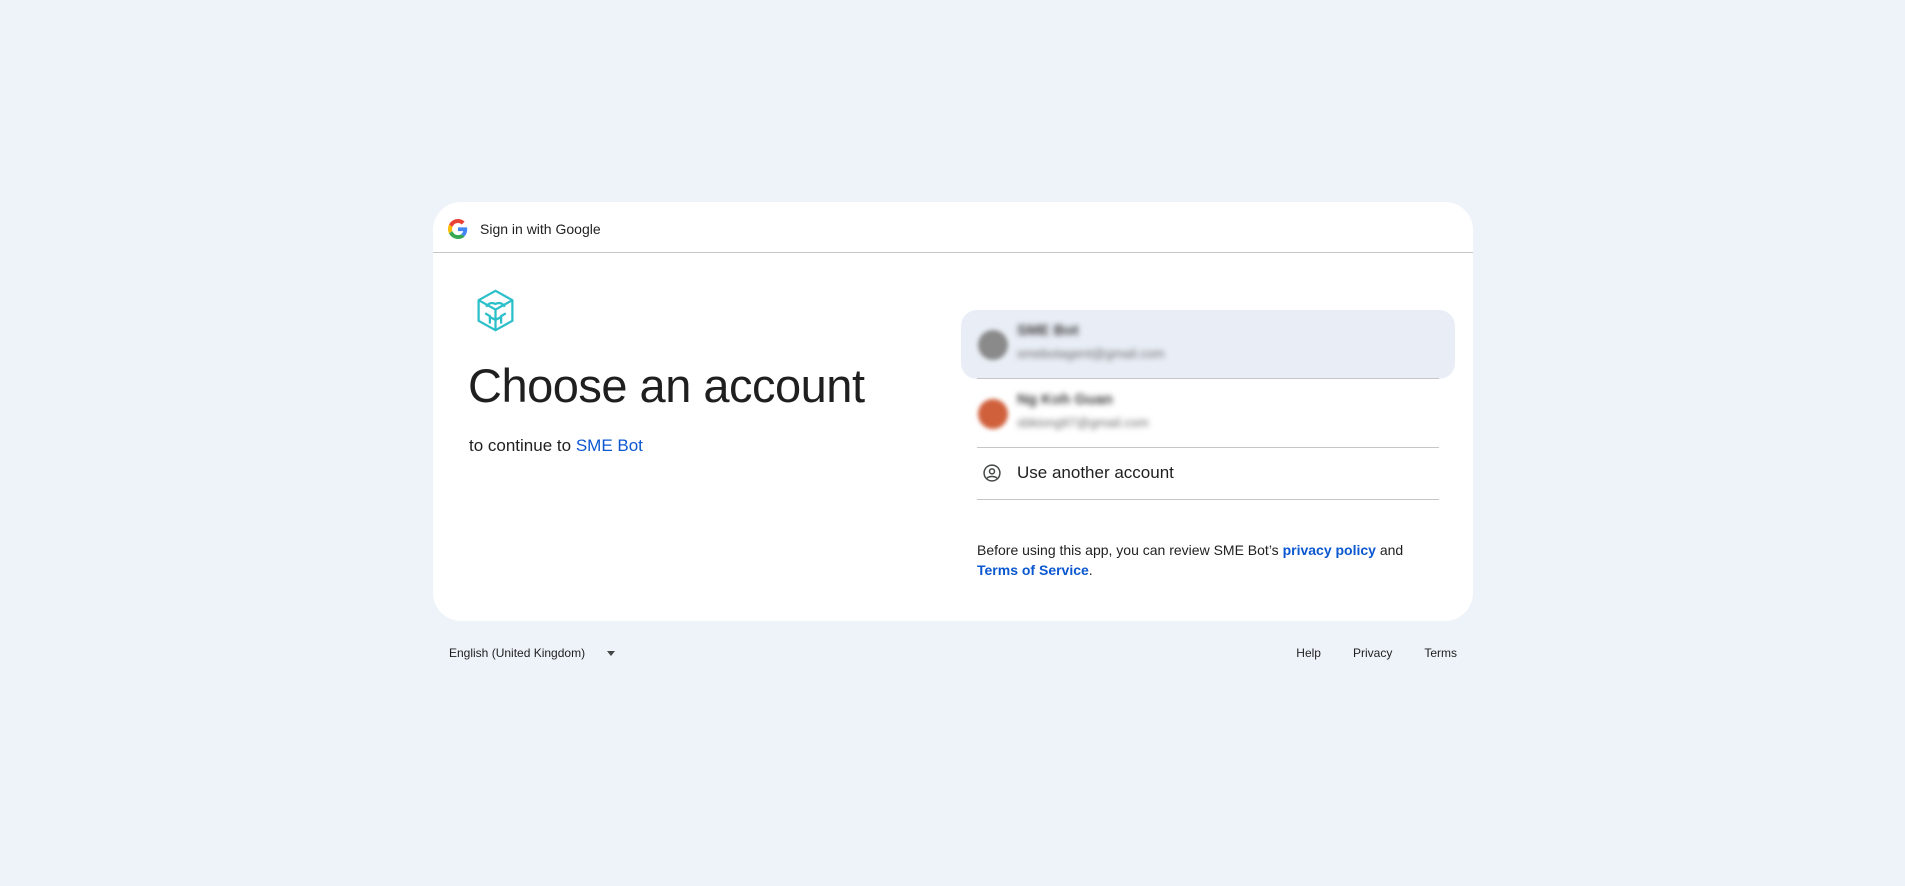  Describe the element at coordinates (953, 227) in the screenshot. I see `card-header: Sign in with Google` at that location.